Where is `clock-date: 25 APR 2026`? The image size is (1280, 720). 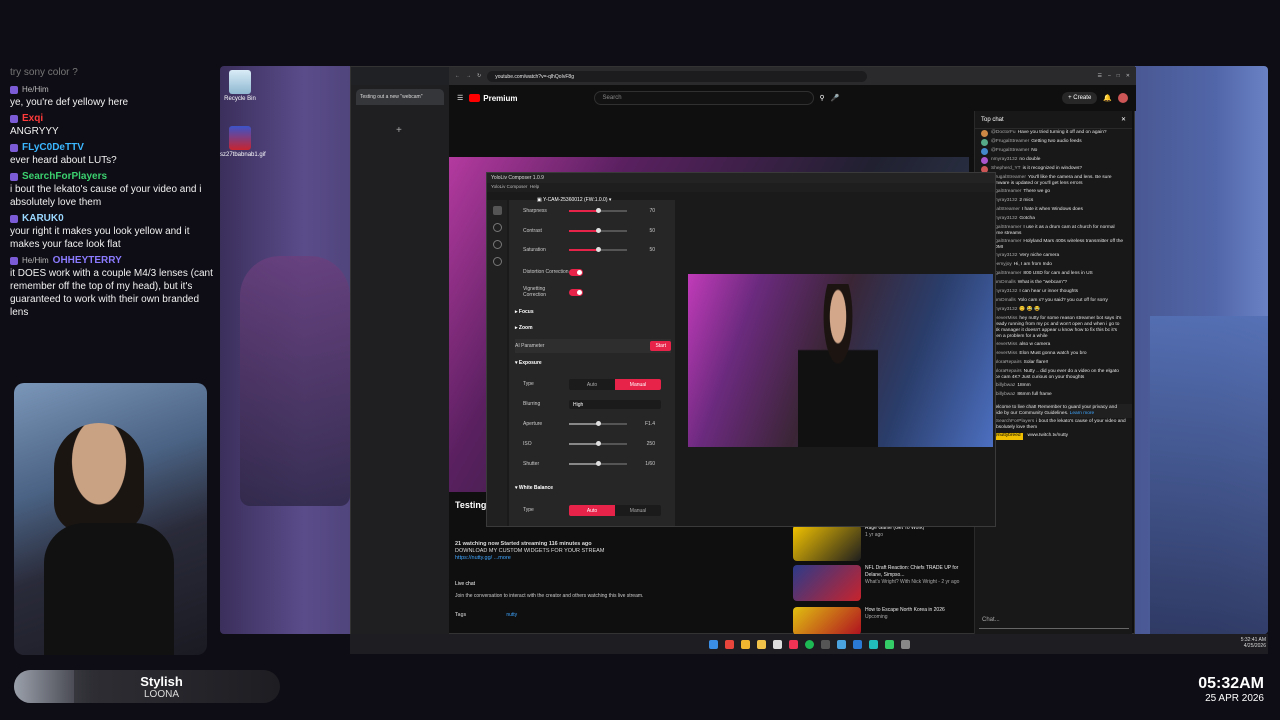
clock-date: 25 APR 2026 is located at coordinates (1234, 698).